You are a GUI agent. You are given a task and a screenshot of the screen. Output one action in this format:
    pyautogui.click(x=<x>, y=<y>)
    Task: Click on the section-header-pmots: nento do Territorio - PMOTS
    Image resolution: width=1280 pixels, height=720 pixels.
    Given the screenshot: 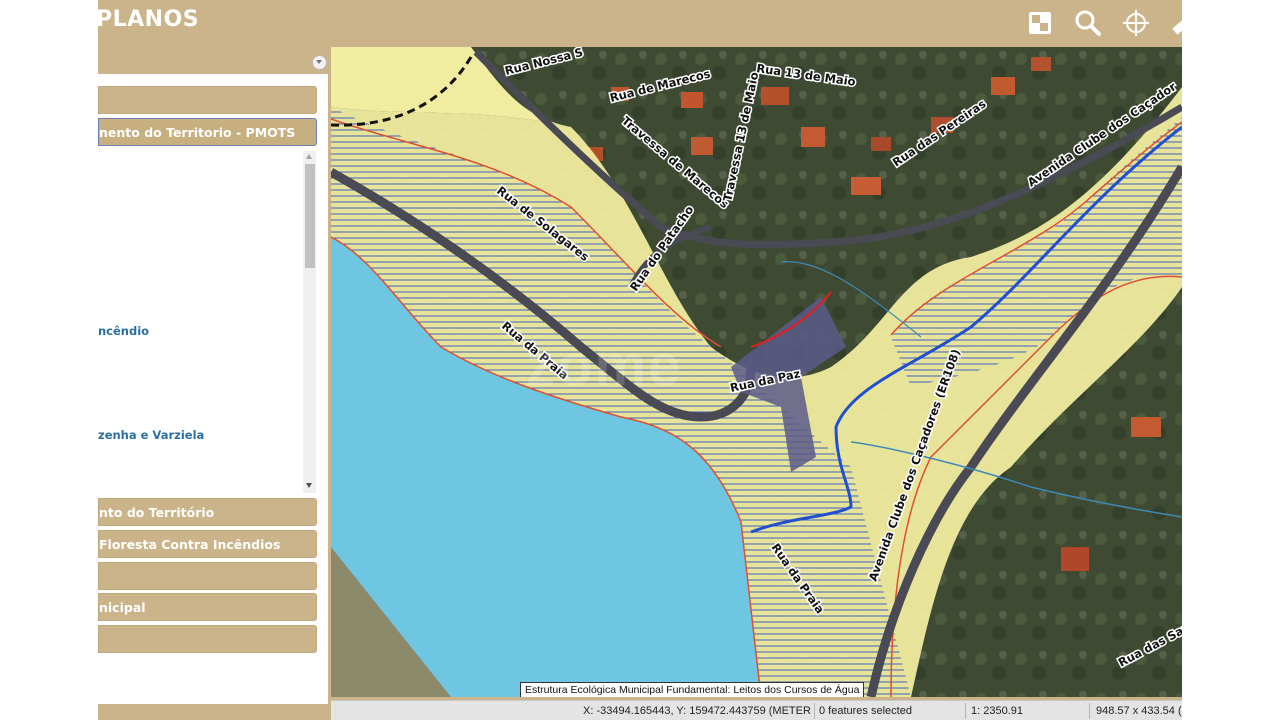 What is the action you would take?
    pyautogui.click(x=207, y=132)
    